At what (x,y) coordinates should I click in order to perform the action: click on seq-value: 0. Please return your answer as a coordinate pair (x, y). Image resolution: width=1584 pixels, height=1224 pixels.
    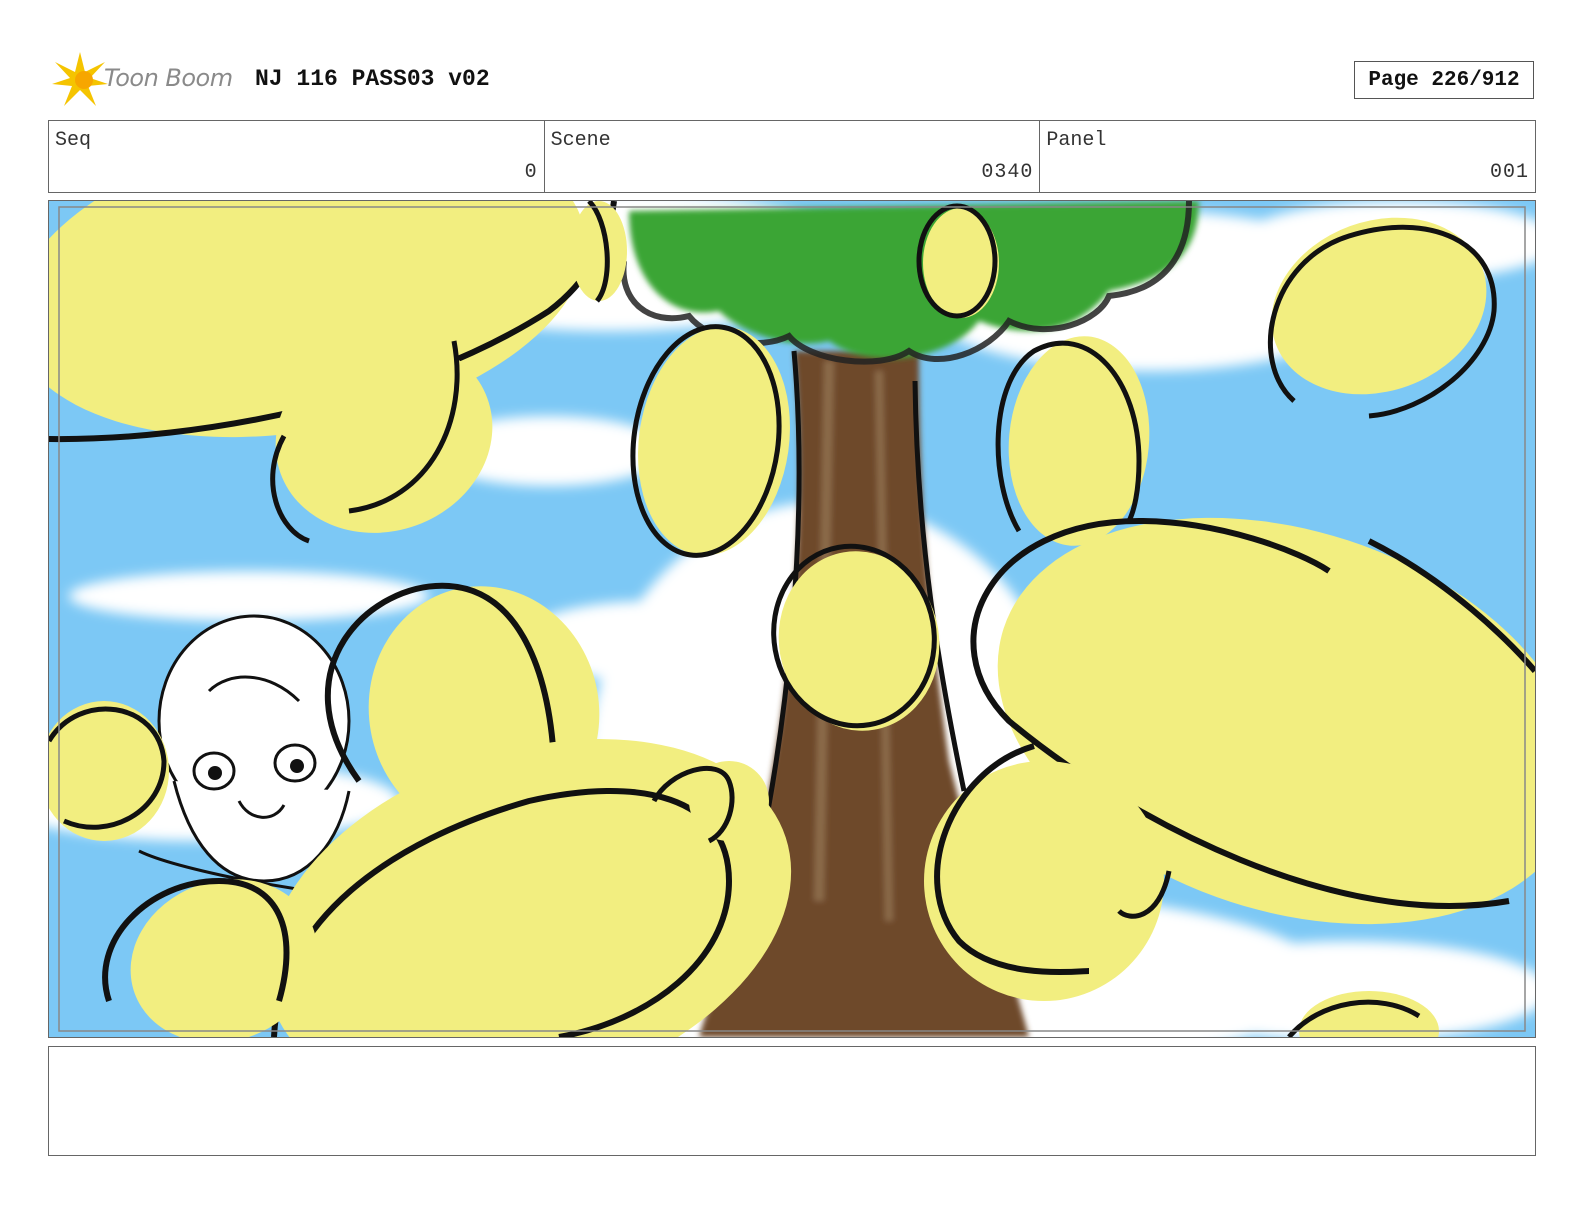
    Looking at the image, I should click on (531, 172).